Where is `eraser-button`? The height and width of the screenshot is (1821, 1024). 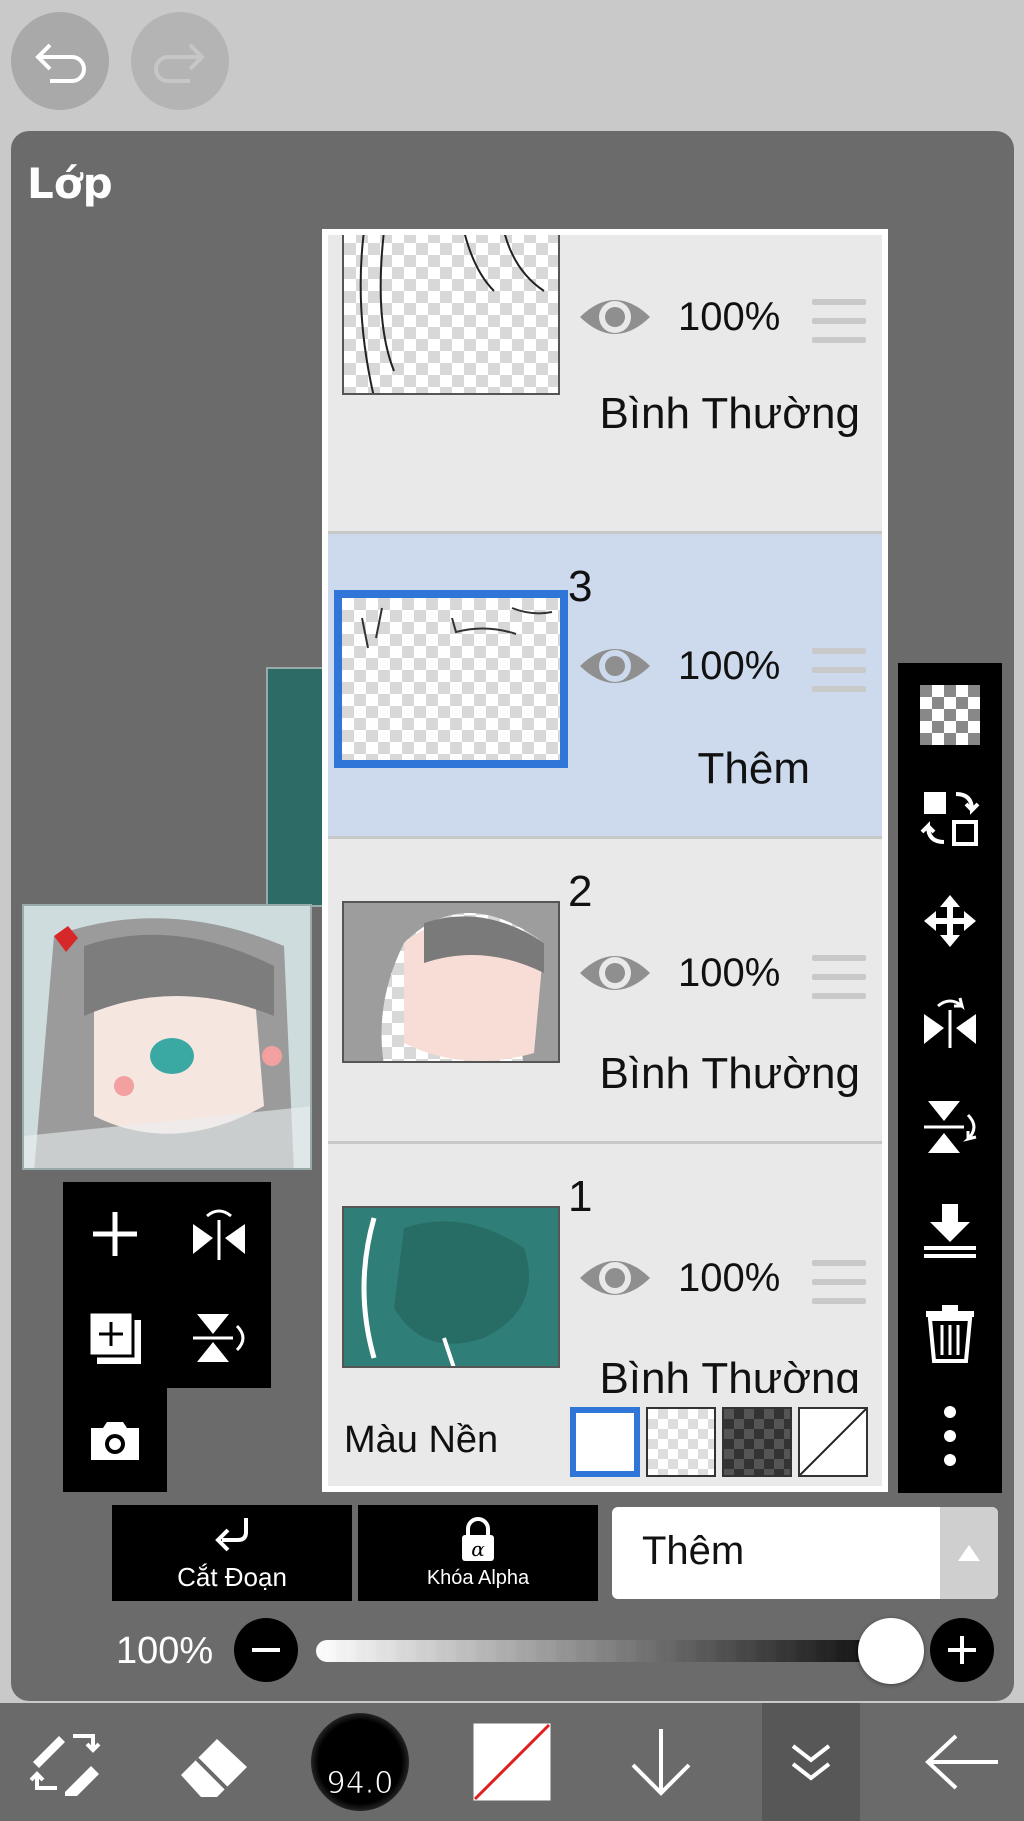 eraser-button is located at coordinates (215, 1762).